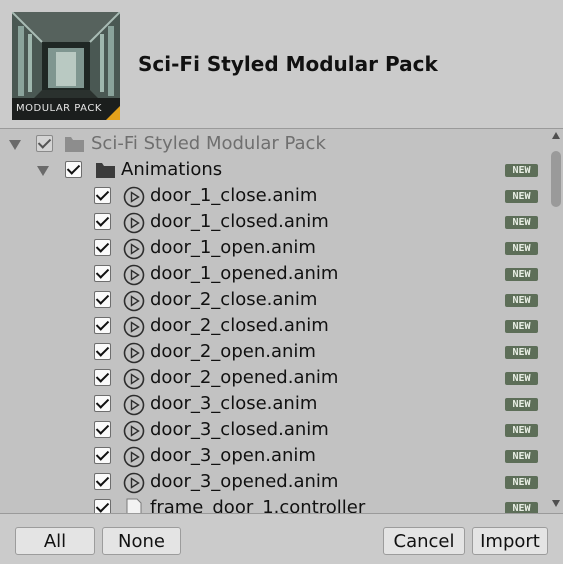  I want to click on tree-item-label: door_1_opened.anim, so click(244, 273).